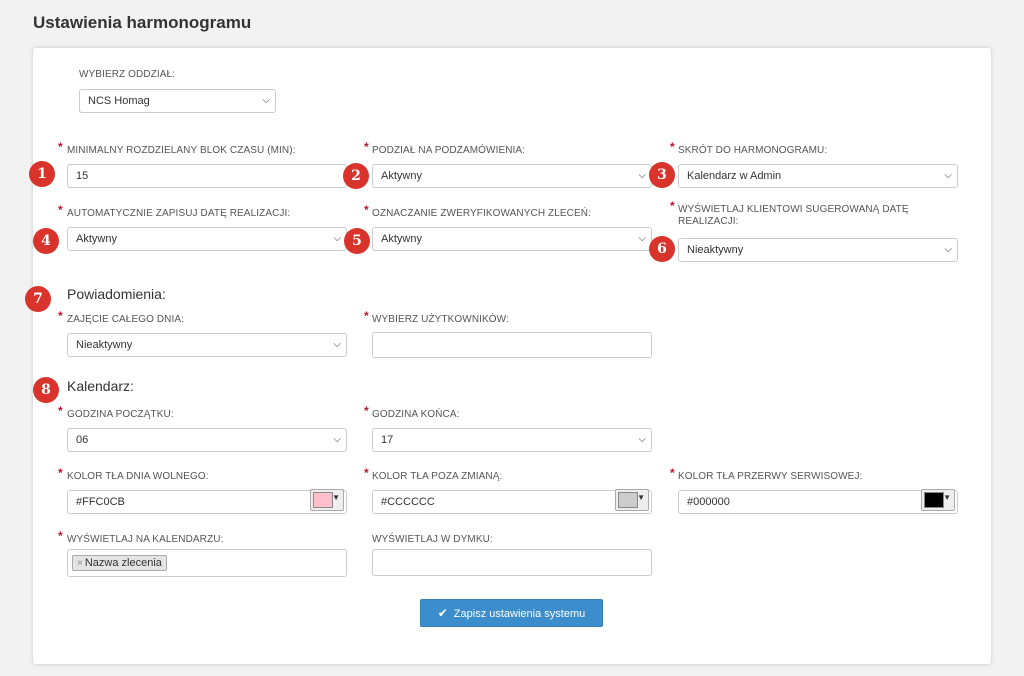 The image size is (1024, 676). Describe the element at coordinates (519, 614) in the screenshot. I see `save-button-label: Zapisz ustawienia systemu` at that location.